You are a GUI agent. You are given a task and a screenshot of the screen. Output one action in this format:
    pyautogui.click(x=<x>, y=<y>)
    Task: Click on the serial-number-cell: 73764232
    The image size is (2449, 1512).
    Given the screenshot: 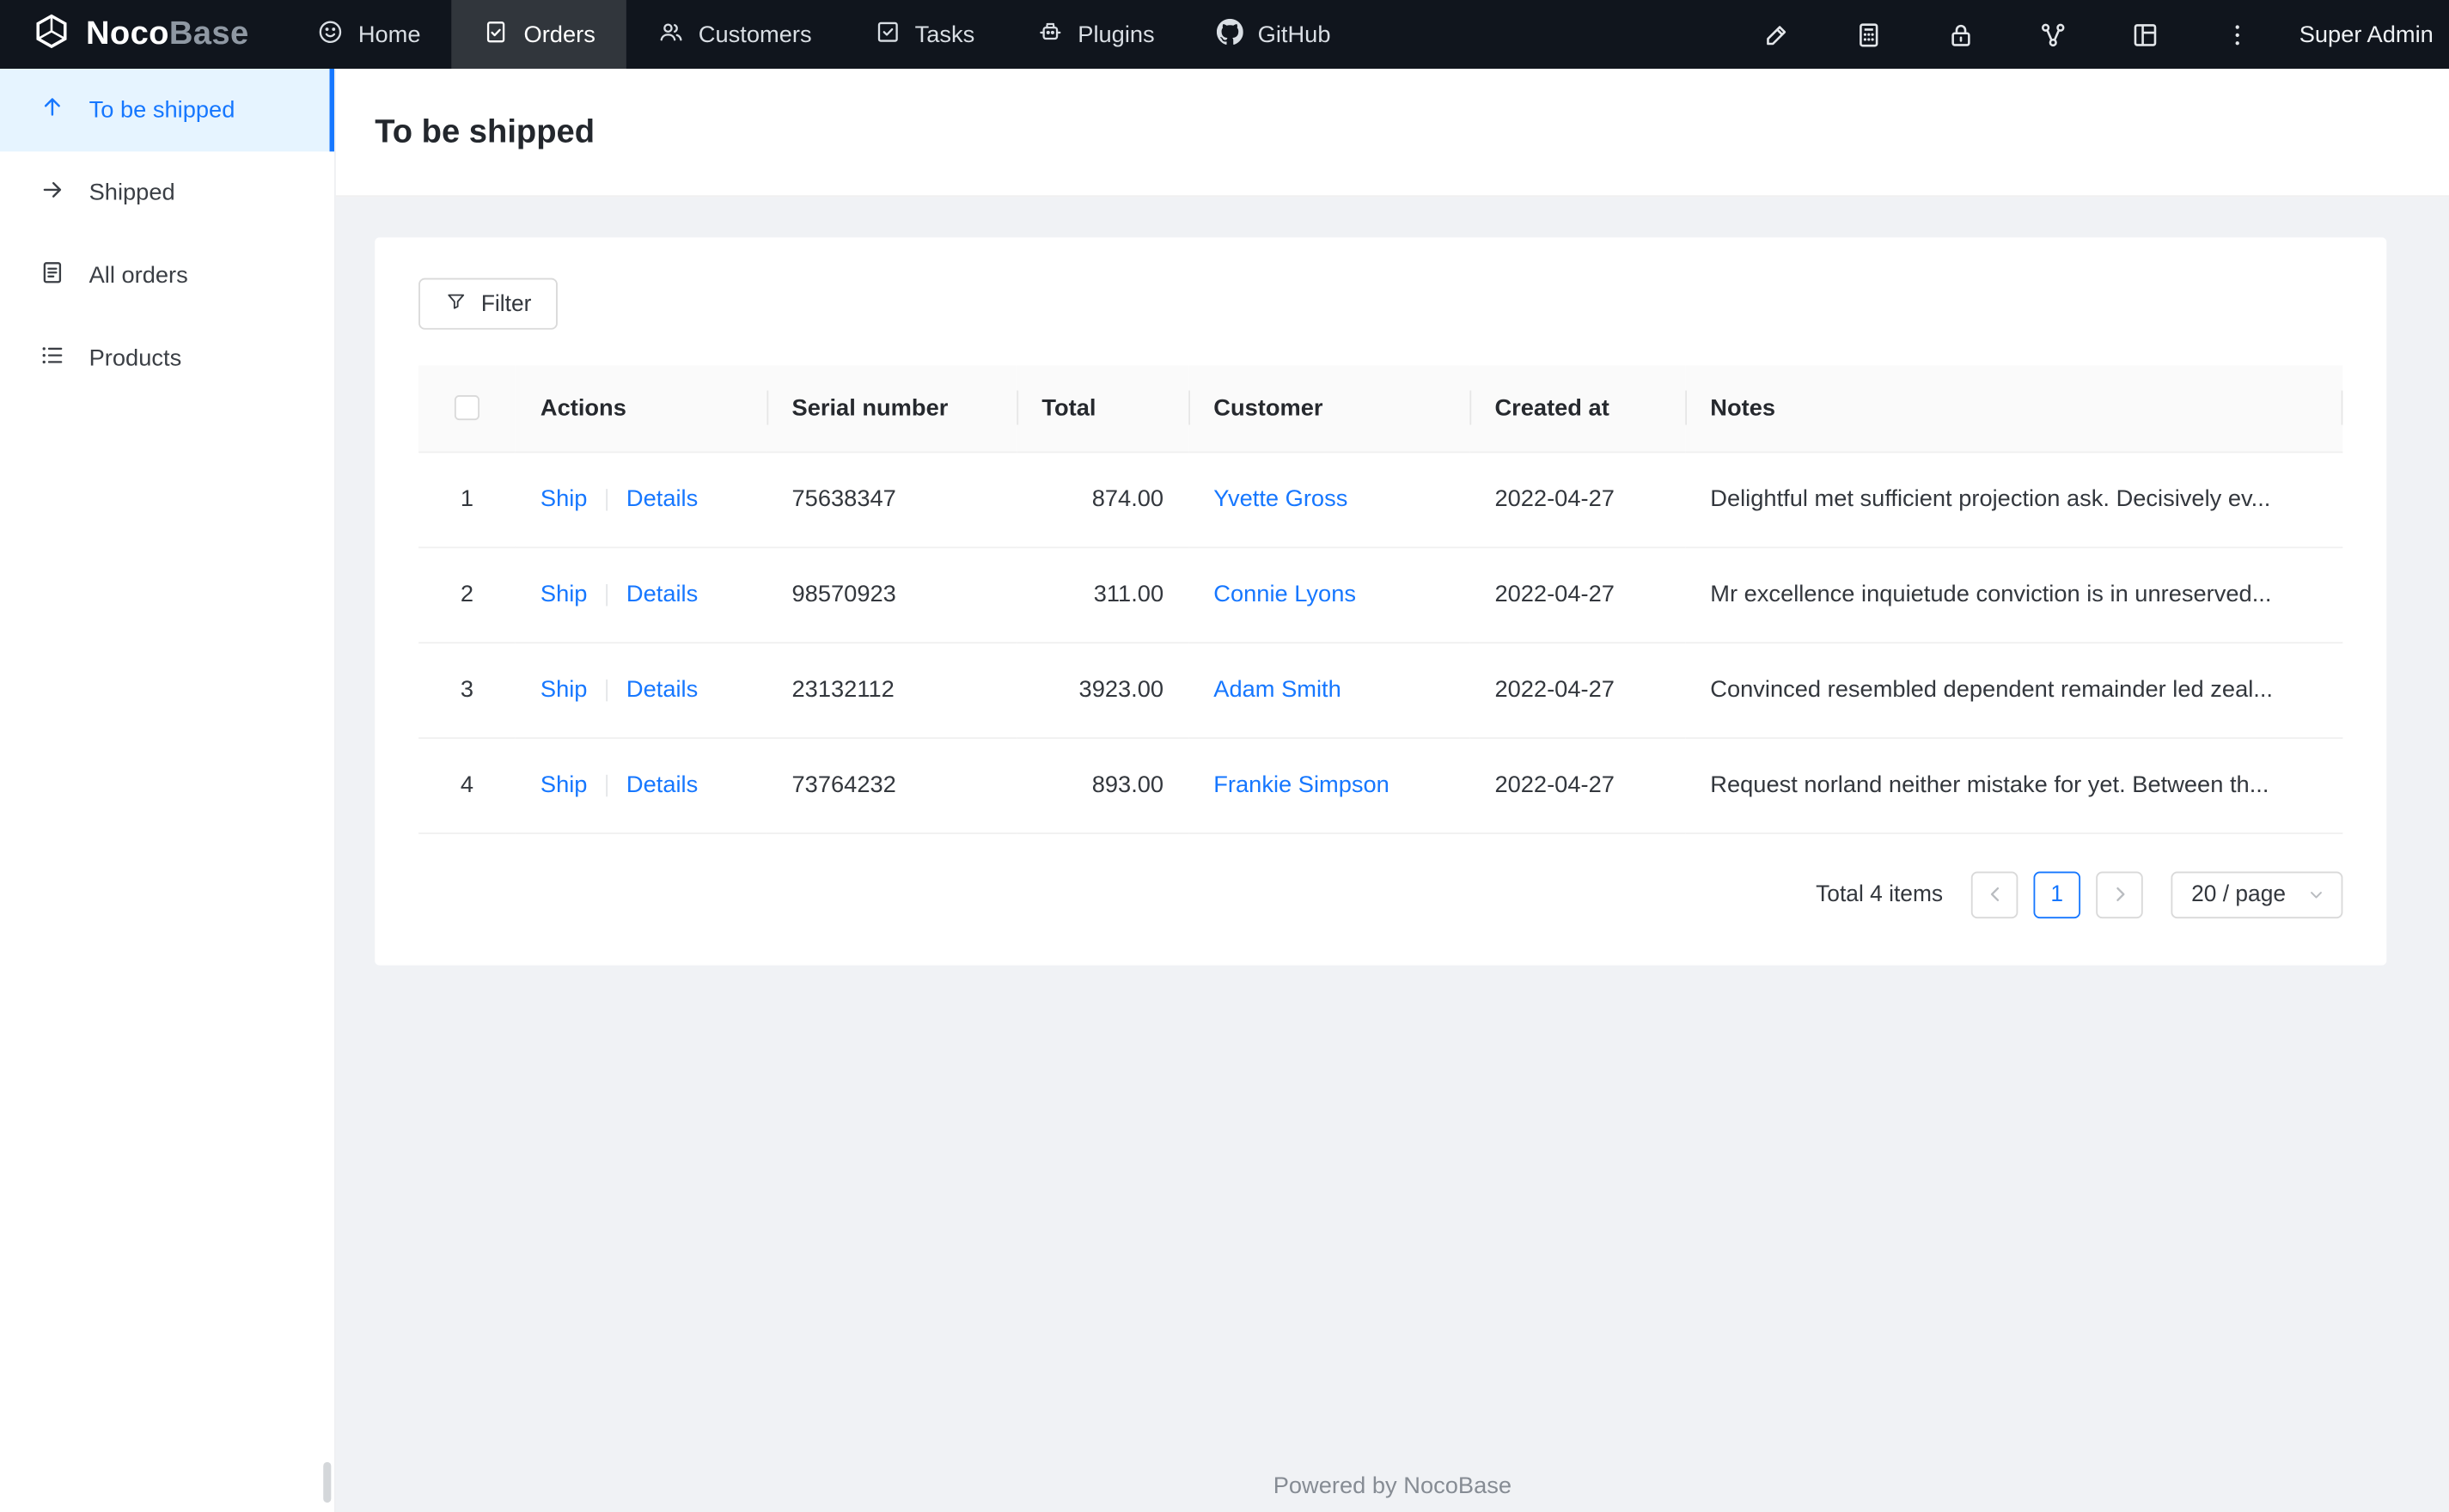 What is the action you would take?
    pyautogui.click(x=891, y=785)
    